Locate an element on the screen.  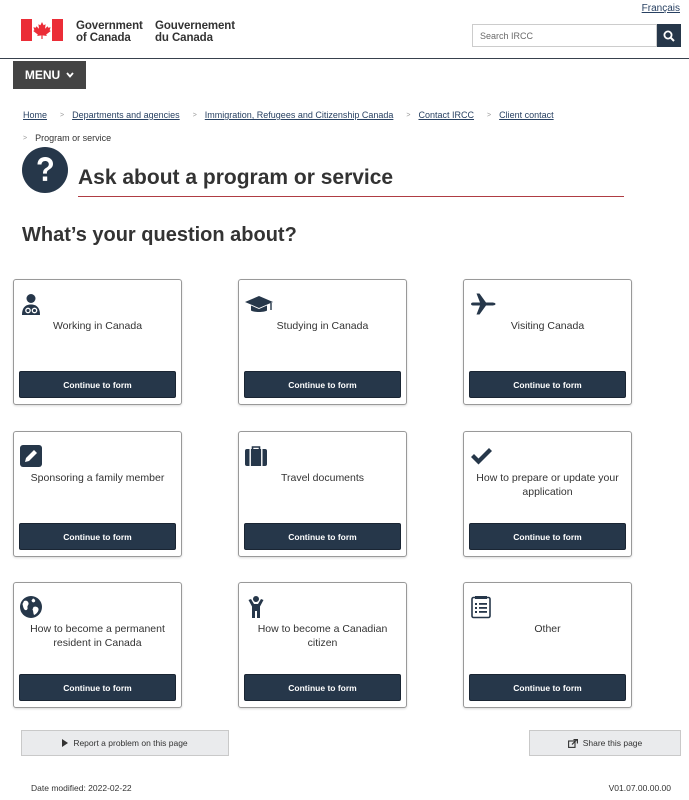
question-heading: What’s your question about? is located at coordinates (159, 235).